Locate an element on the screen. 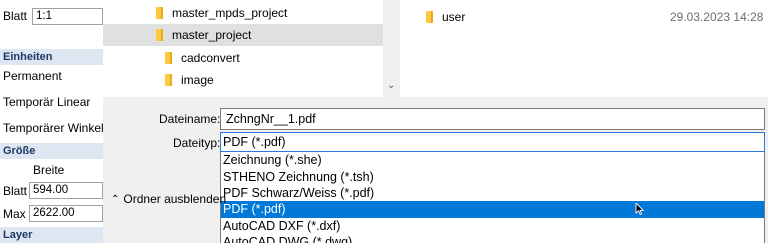 The width and height of the screenshot is (768, 243). max-width-field: 2622.00 is located at coordinates (66, 213).